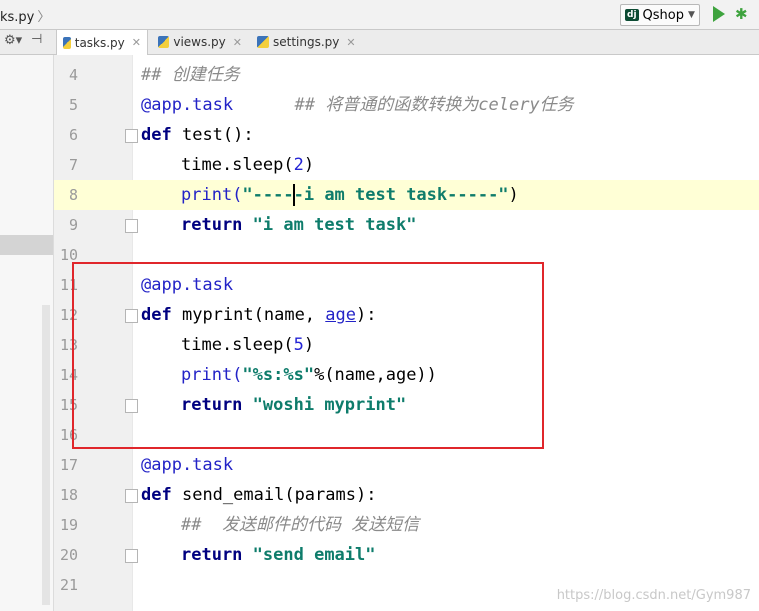  I want to click on watermark: https://blog.csdn.net/Gym987, so click(653, 595).